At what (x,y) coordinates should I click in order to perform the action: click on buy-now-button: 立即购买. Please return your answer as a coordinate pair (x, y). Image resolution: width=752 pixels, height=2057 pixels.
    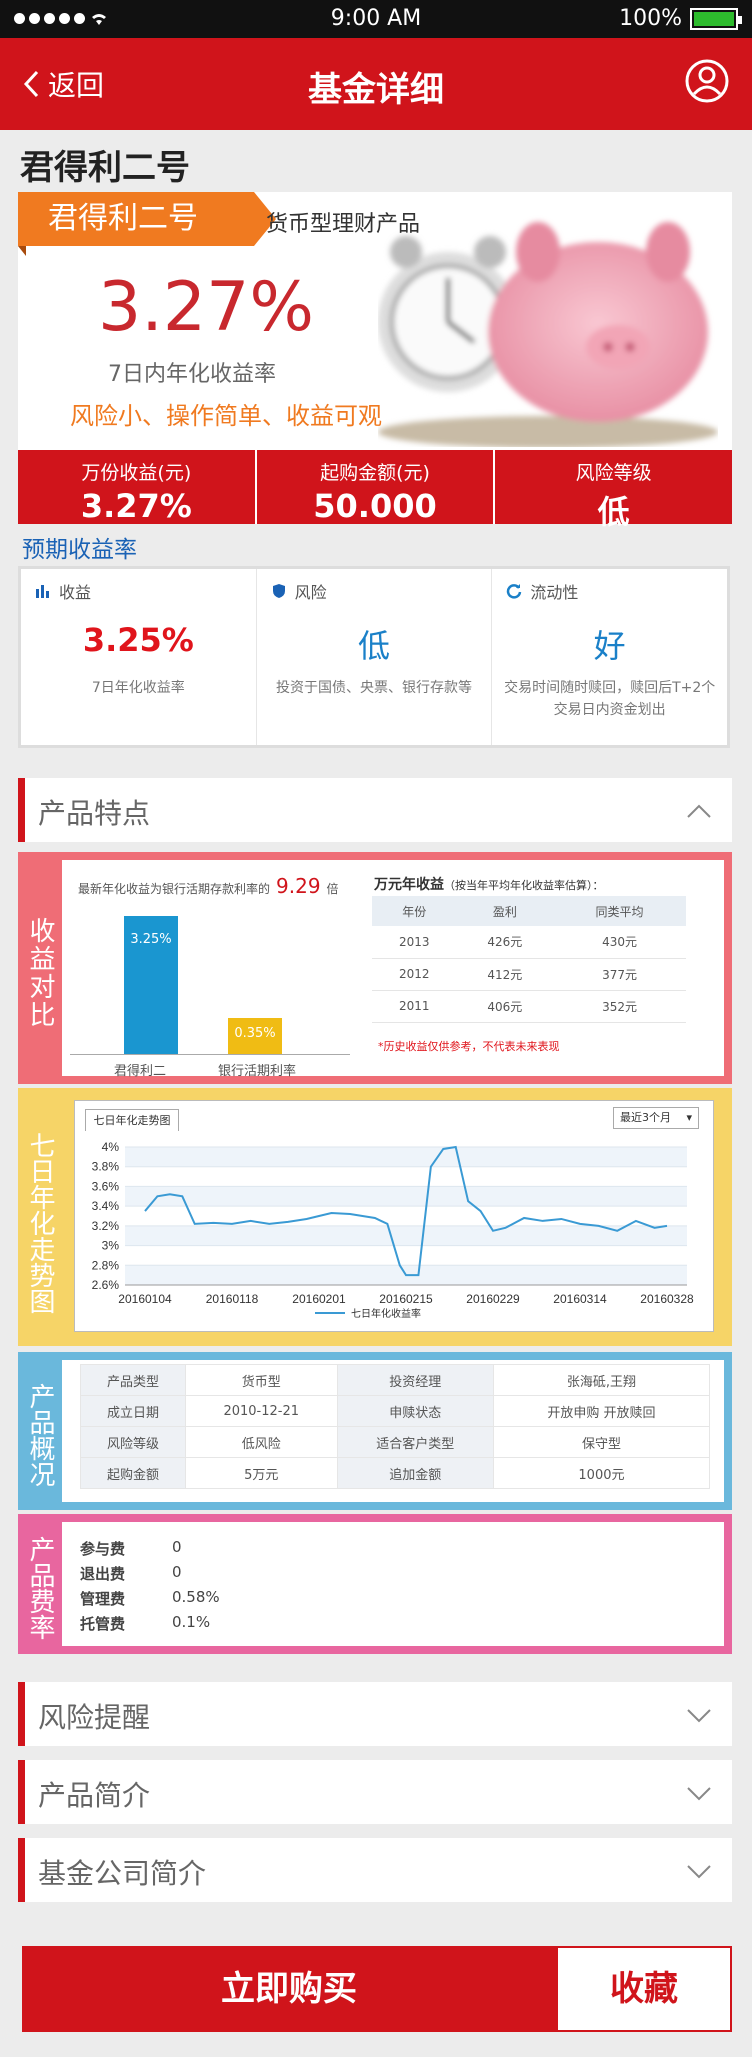
    Looking at the image, I should click on (289, 1989).